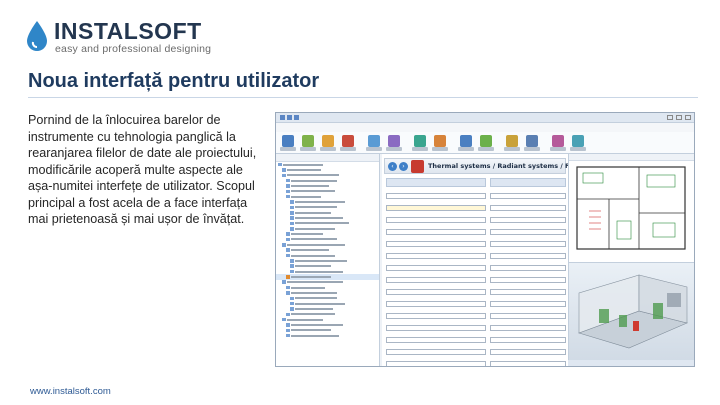 The height and width of the screenshot is (405, 720). Describe the element at coordinates (392, 166) in the screenshot. I see `back-button: ‹` at that location.